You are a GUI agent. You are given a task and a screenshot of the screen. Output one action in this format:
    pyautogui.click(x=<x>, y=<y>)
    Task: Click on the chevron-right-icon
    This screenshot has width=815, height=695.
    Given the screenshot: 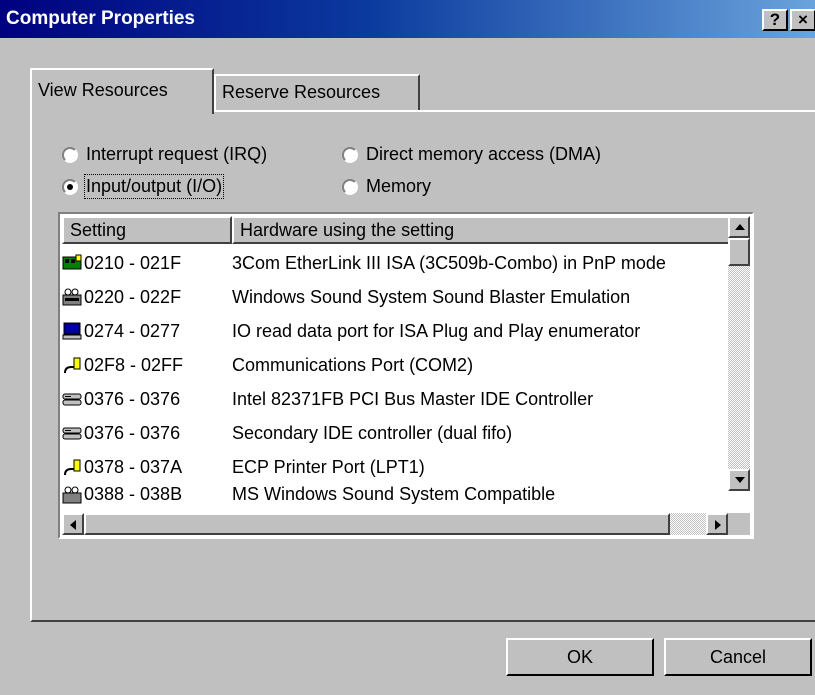 What is the action you would take?
    pyautogui.click(x=718, y=525)
    